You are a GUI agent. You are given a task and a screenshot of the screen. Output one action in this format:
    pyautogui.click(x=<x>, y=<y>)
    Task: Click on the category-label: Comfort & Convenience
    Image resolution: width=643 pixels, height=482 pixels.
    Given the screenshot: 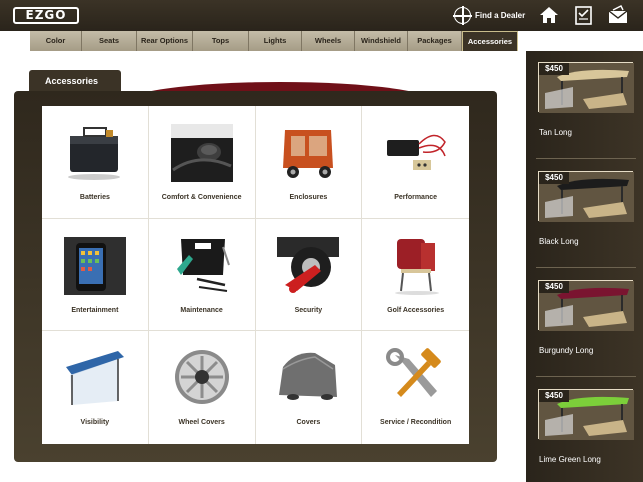 What is the action you would take?
    pyautogui.click(x=201, y=197)
    